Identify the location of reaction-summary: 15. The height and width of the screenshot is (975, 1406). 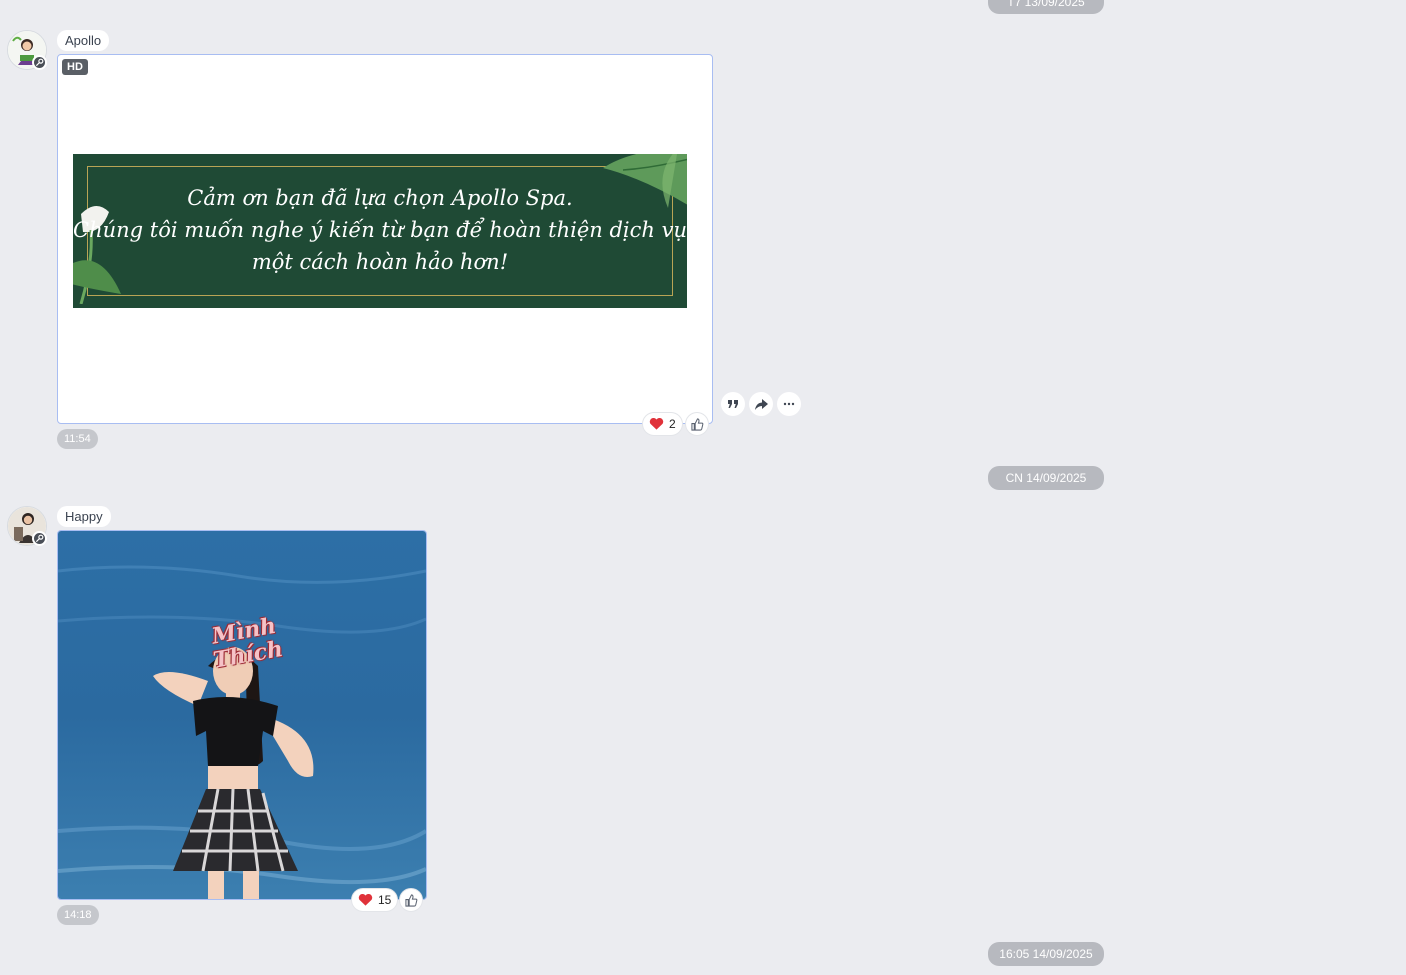
(375, 900).